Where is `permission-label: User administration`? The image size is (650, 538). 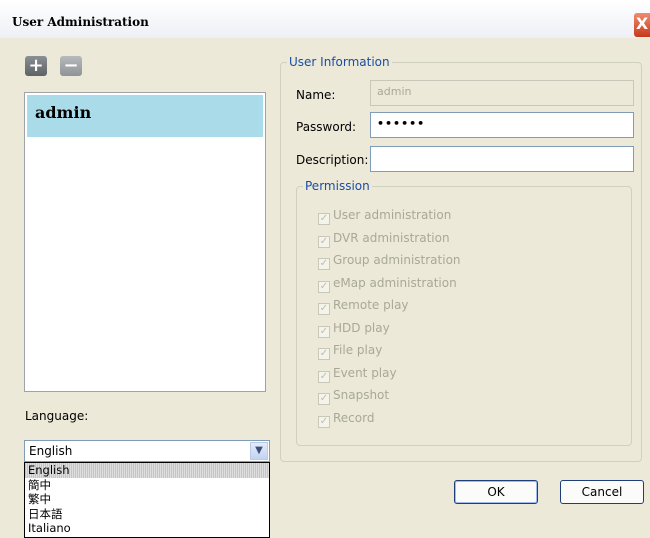
permission-label: User administration is located at coordinates (392, 215).